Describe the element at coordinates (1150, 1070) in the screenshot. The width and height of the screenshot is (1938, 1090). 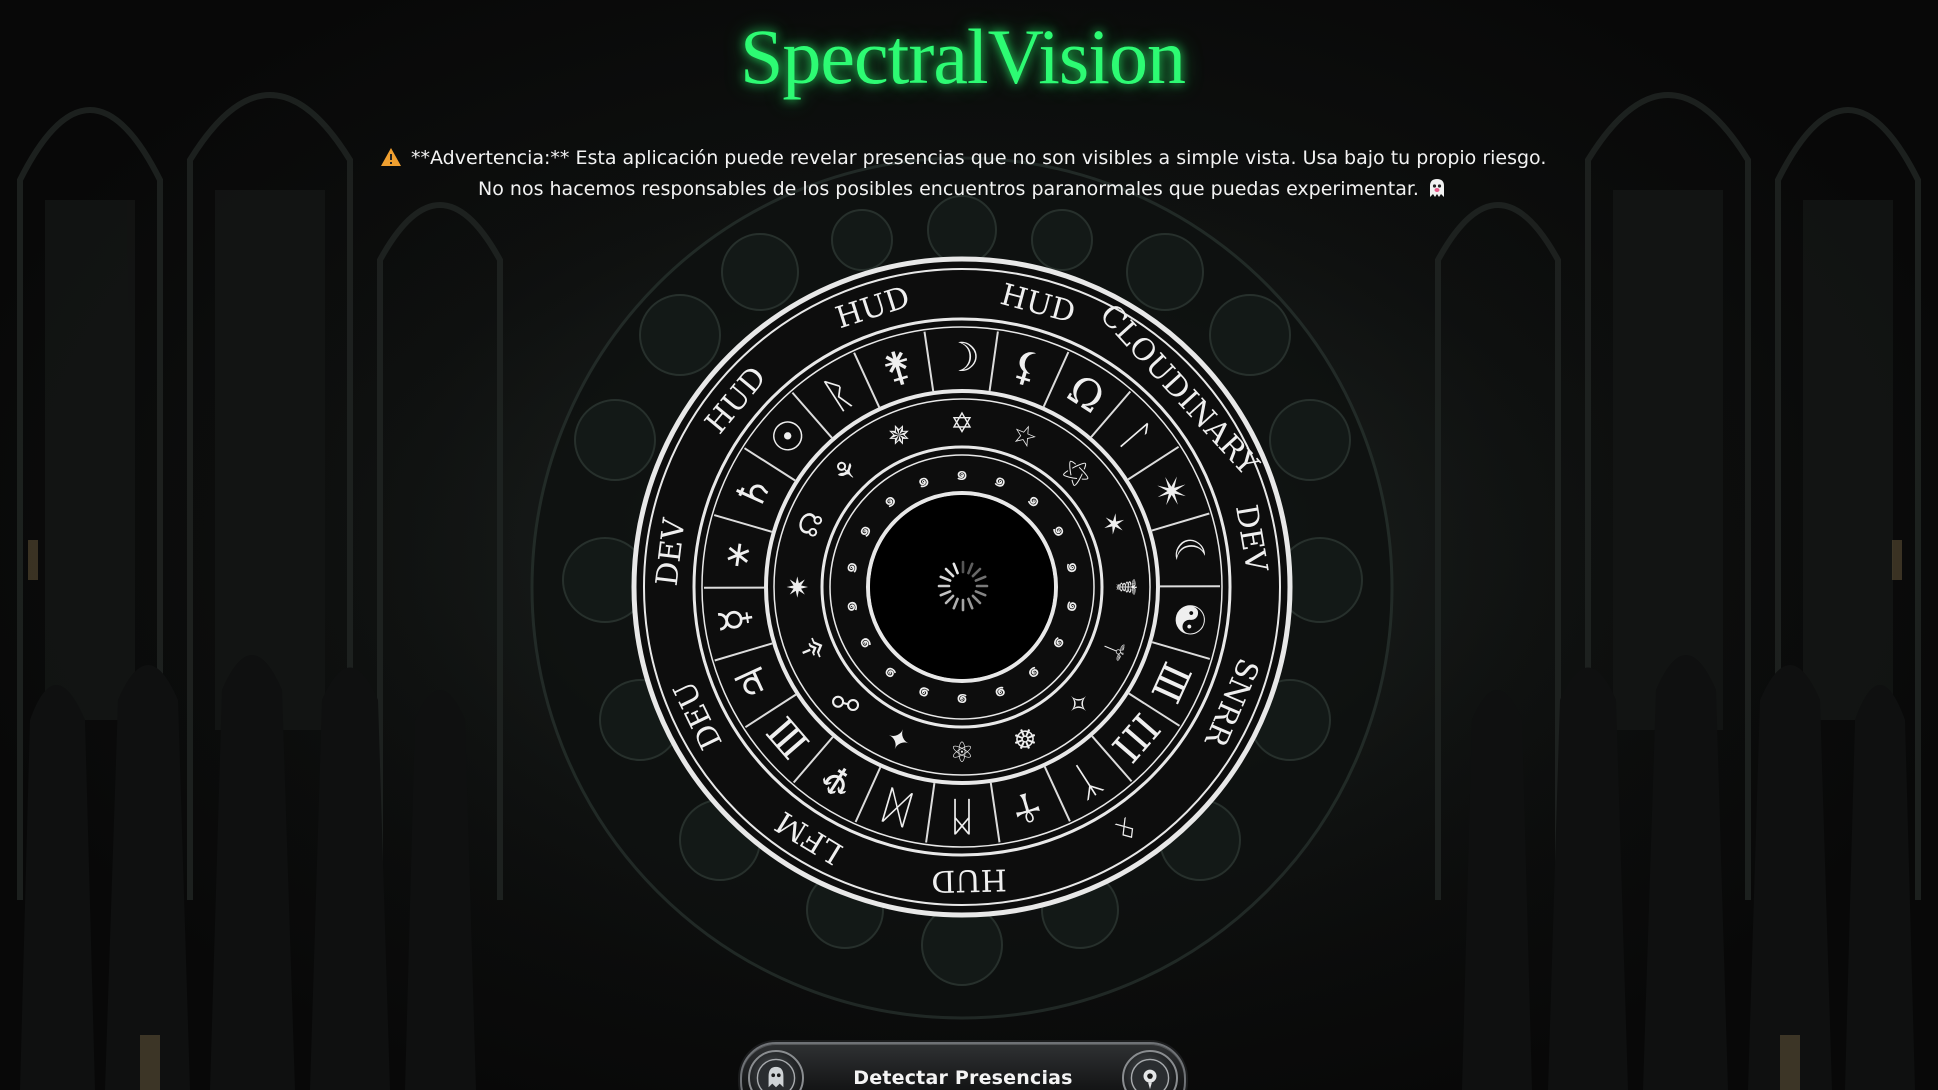
I see `eye-icon` at that location.